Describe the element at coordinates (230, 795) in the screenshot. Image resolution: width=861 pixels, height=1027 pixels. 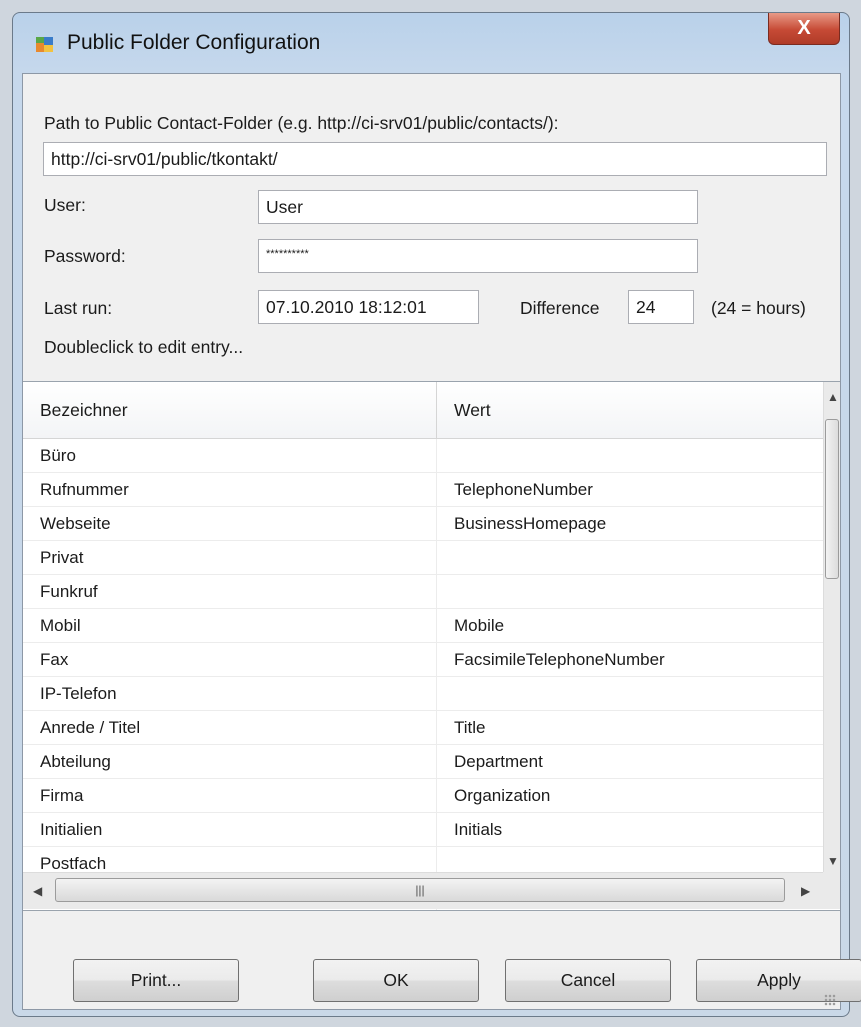
I see `cell-bezeichner: Firma` at that location.